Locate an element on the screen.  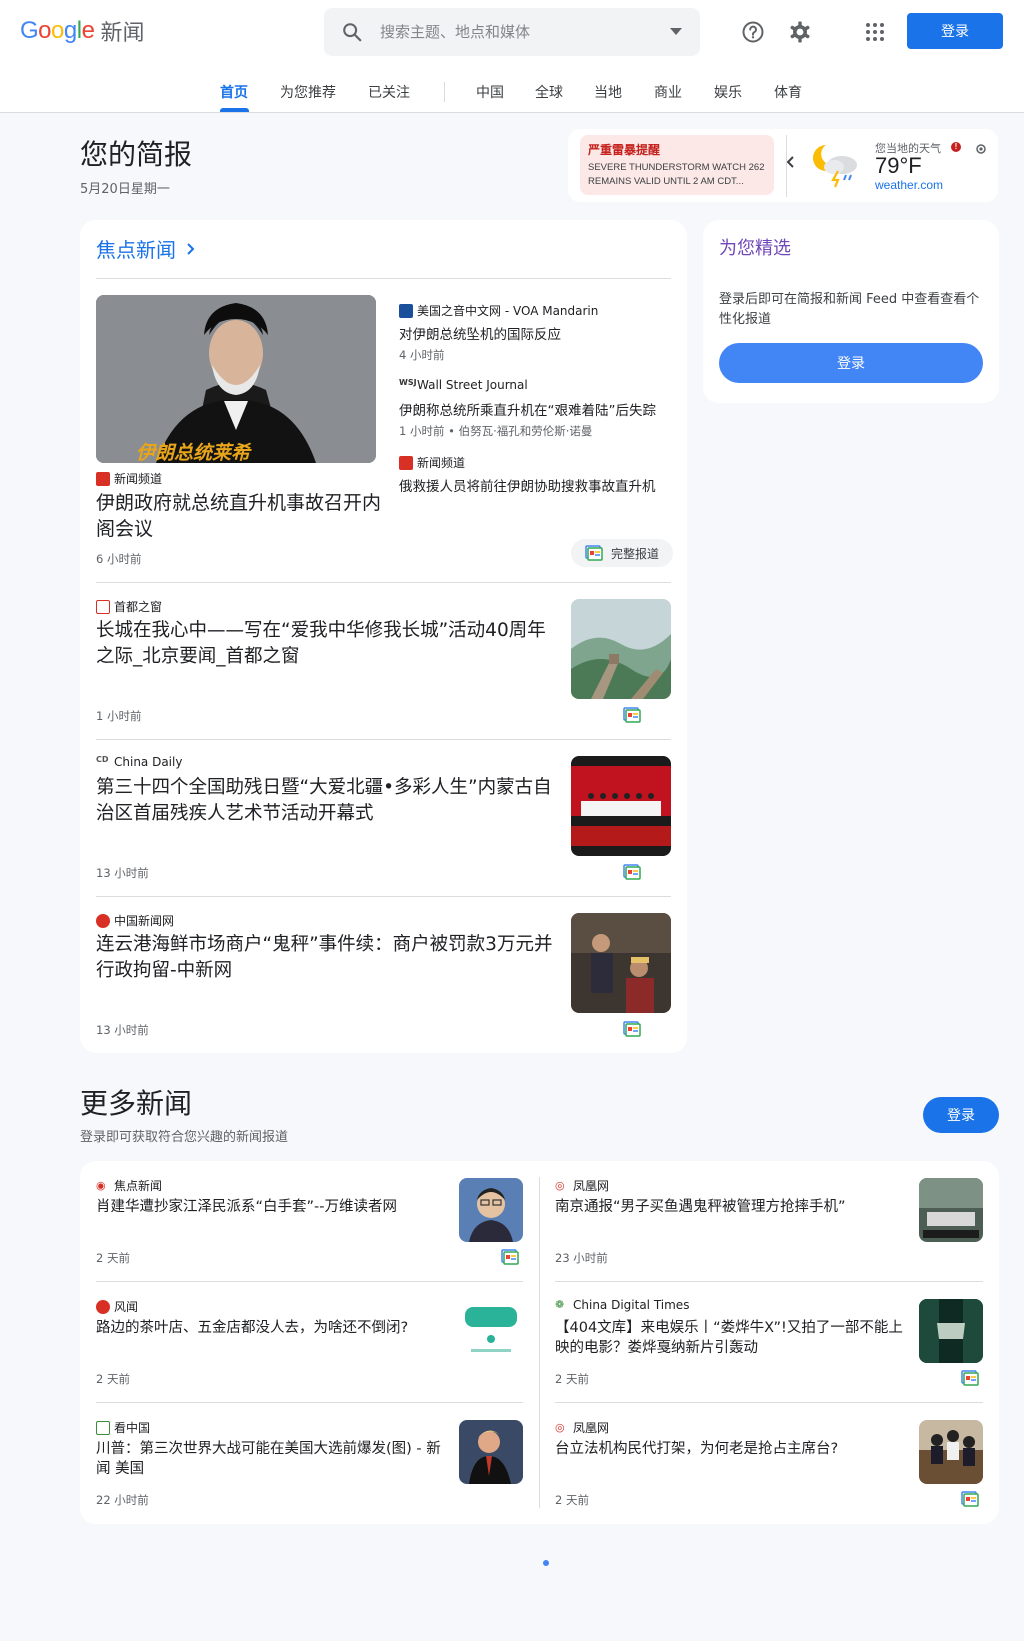
source-name: Wall Street Journal is located at coordinates (472, 385).